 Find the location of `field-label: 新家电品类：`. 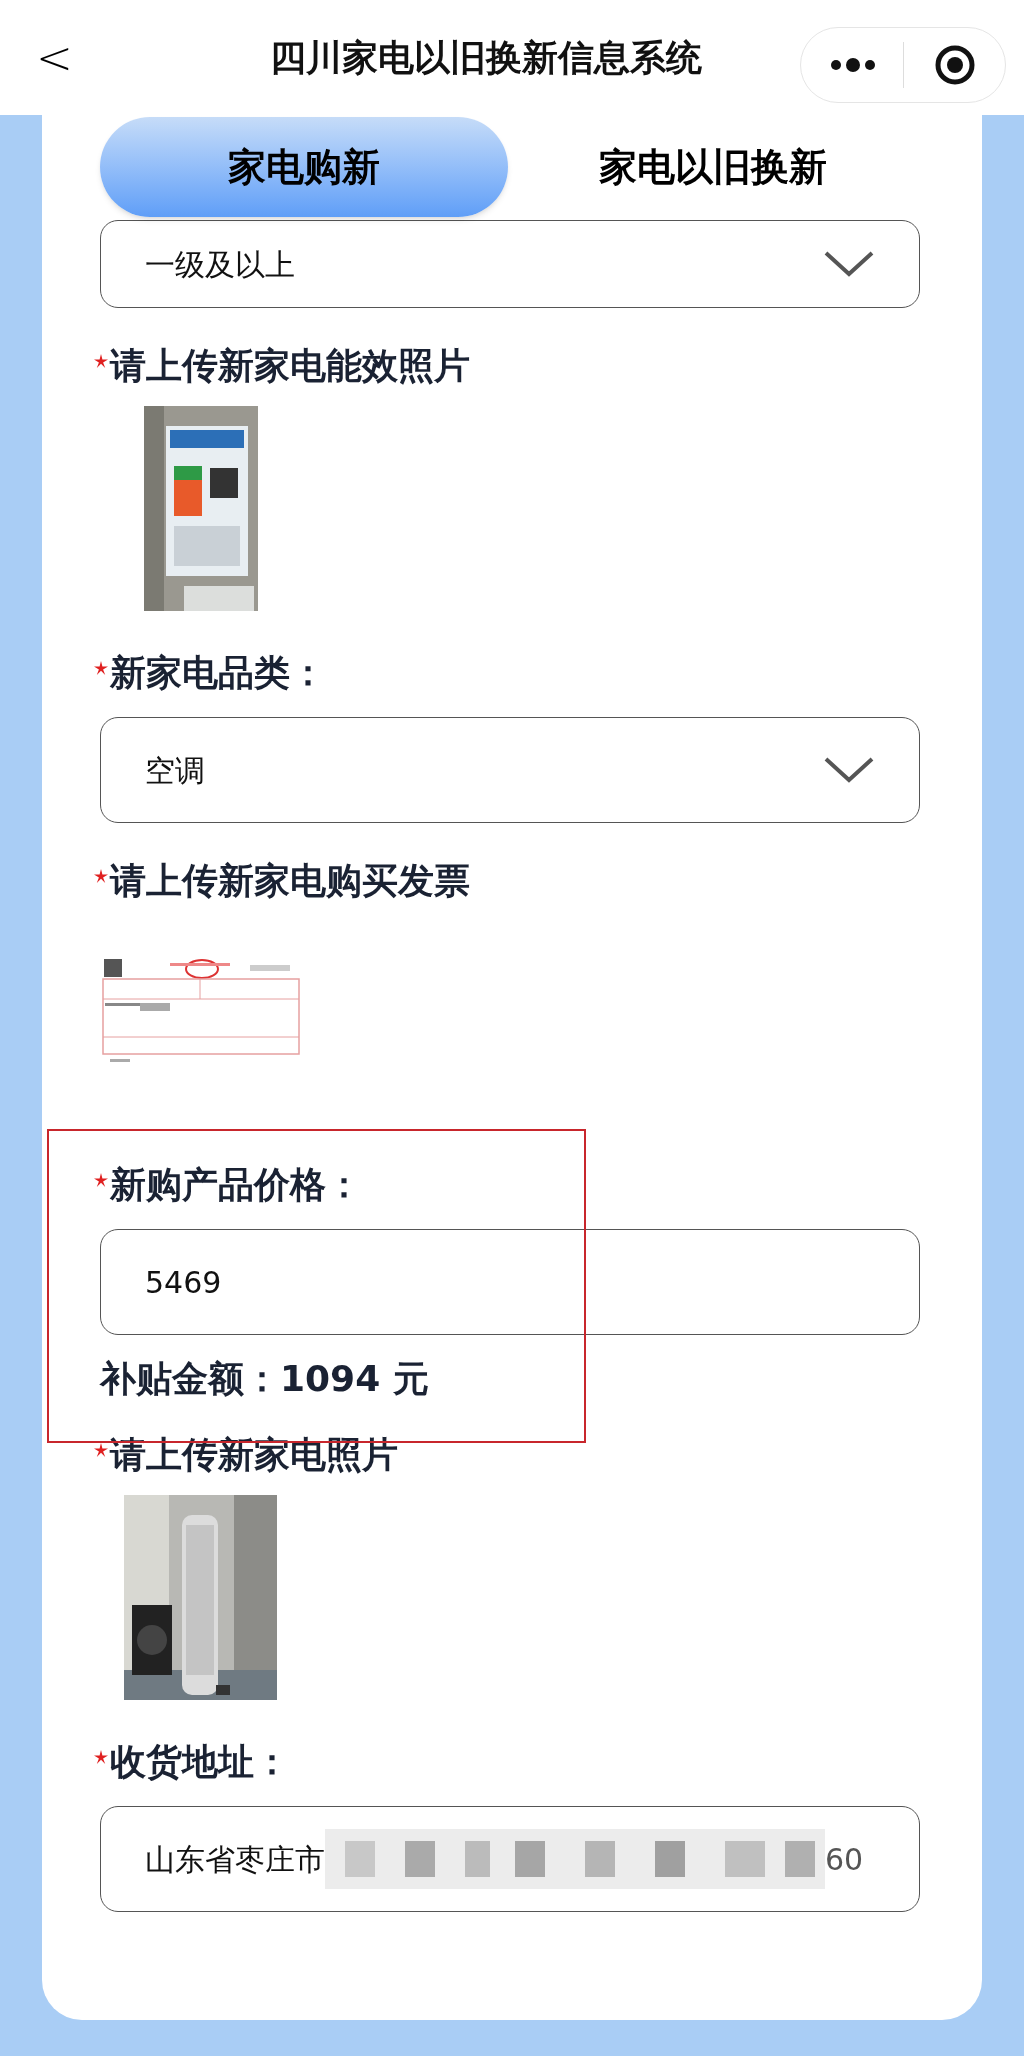

field-label: 新家电品类： is located at coordinates (218, 673).